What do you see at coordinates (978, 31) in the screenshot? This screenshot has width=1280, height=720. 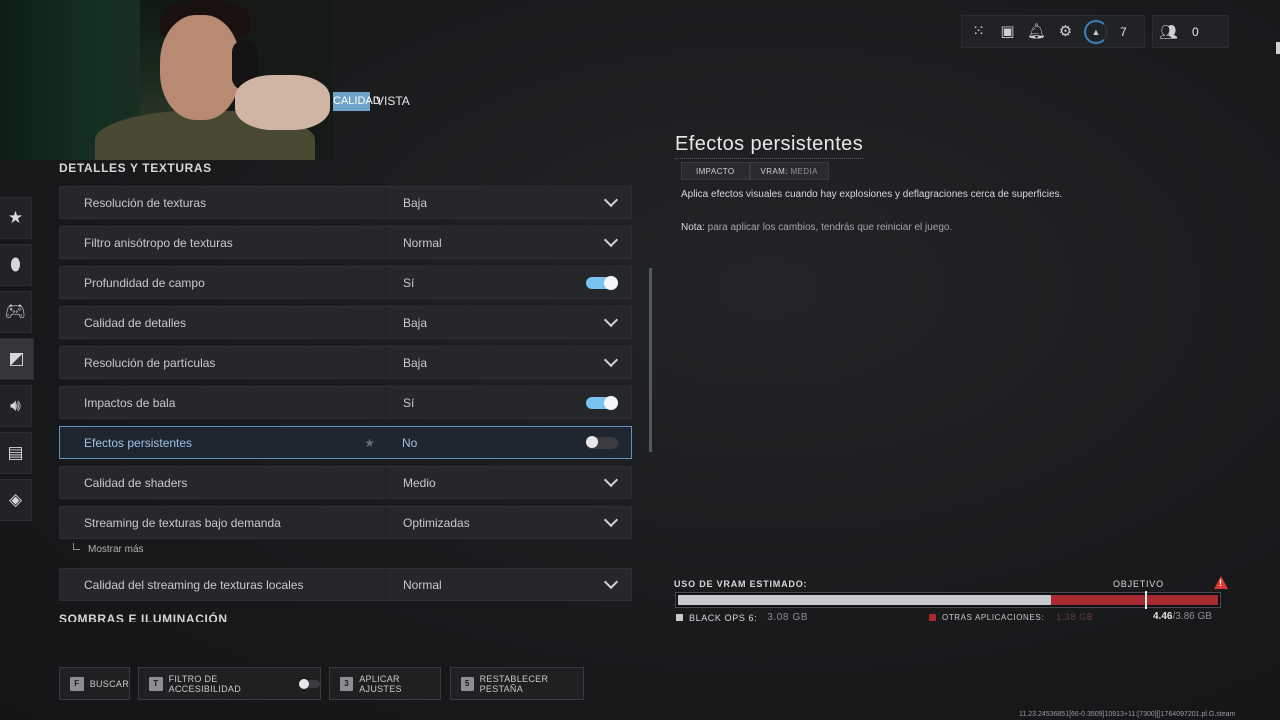 I see `grid-icon: ⁙` at bounding box center [978, 31].